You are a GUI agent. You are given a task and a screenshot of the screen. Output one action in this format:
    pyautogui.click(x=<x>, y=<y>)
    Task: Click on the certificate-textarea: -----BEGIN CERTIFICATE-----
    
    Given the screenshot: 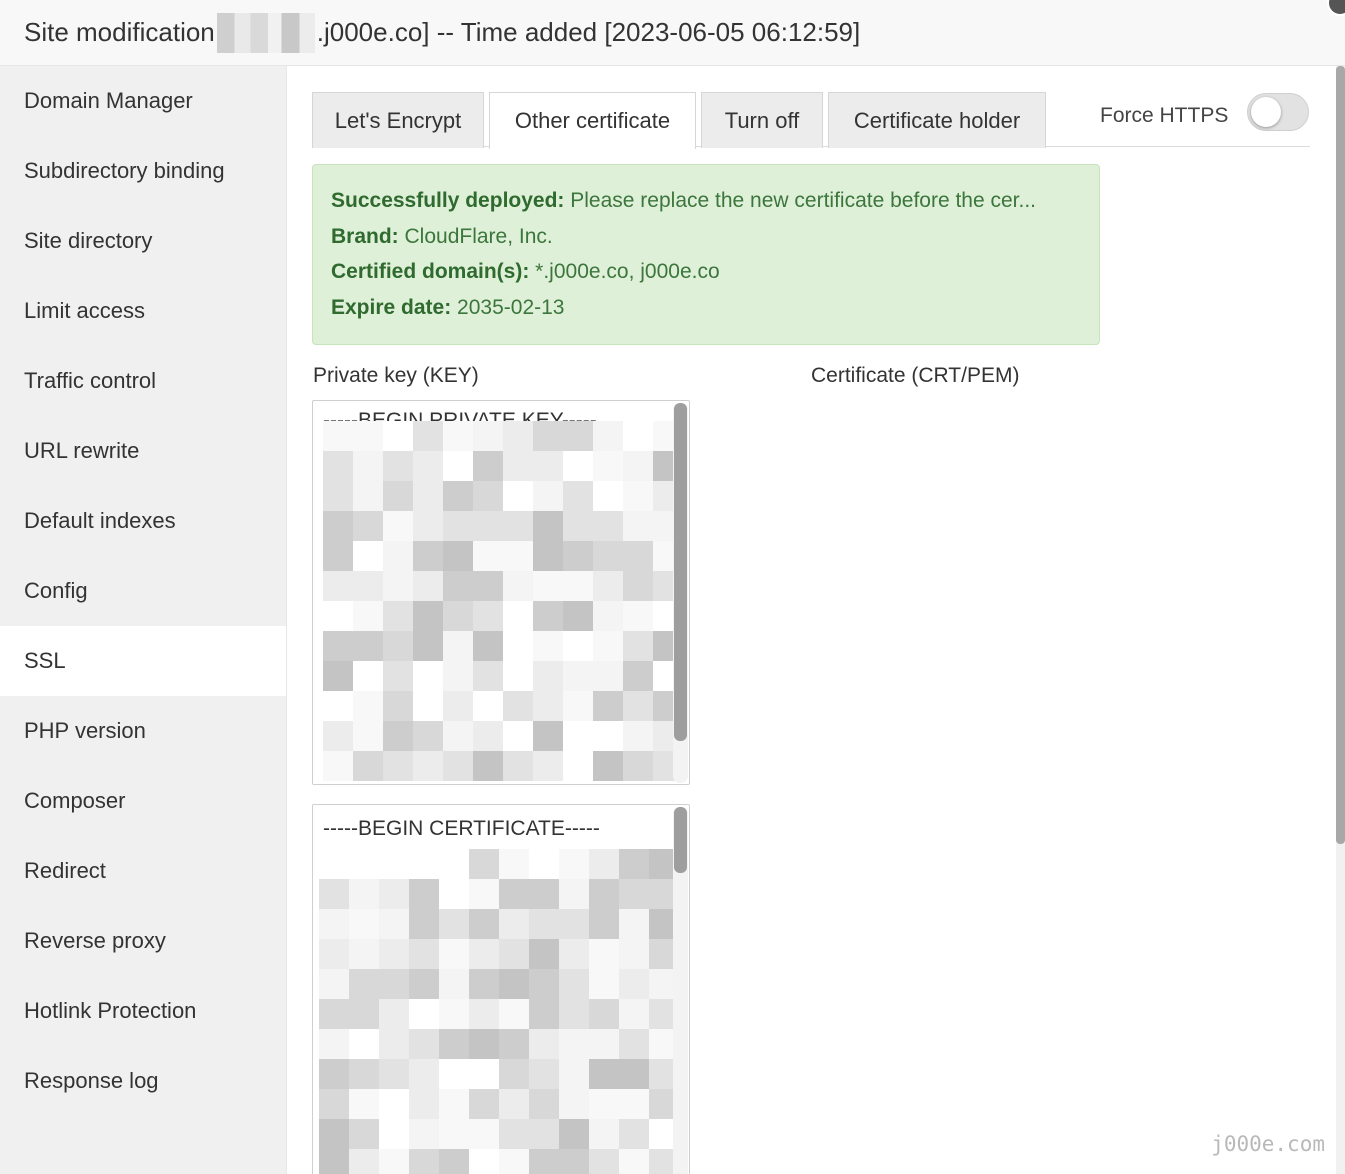 What is the action you would take?
    pyautogui.click(x=501, y=989)
    